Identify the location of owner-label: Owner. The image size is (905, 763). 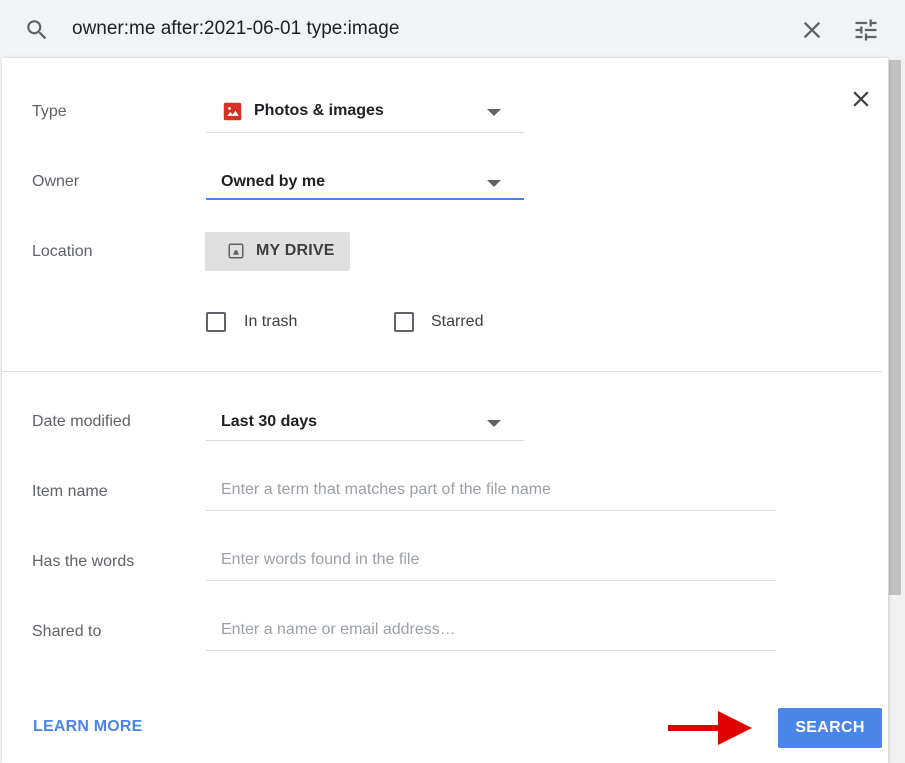
(56, 181).